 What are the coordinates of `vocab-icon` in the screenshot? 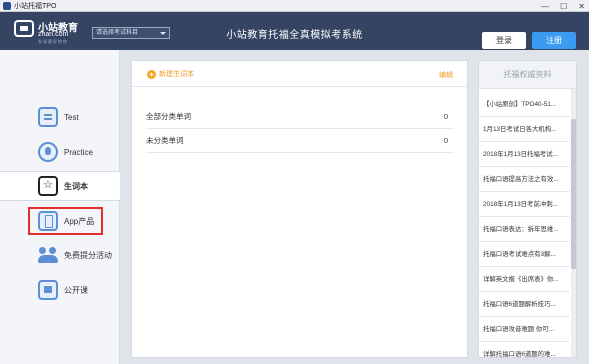 It's located at (48, 186).